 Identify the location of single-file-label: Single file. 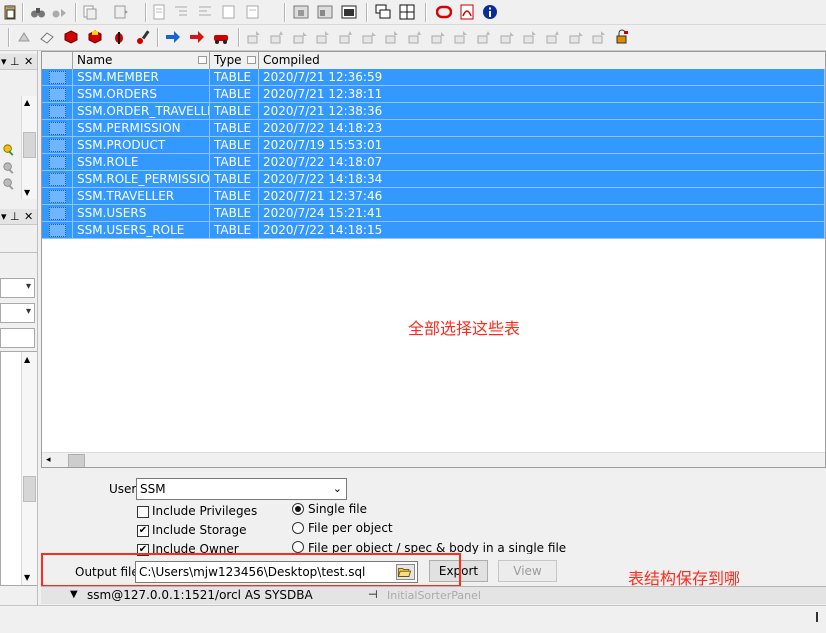
(337, 509).